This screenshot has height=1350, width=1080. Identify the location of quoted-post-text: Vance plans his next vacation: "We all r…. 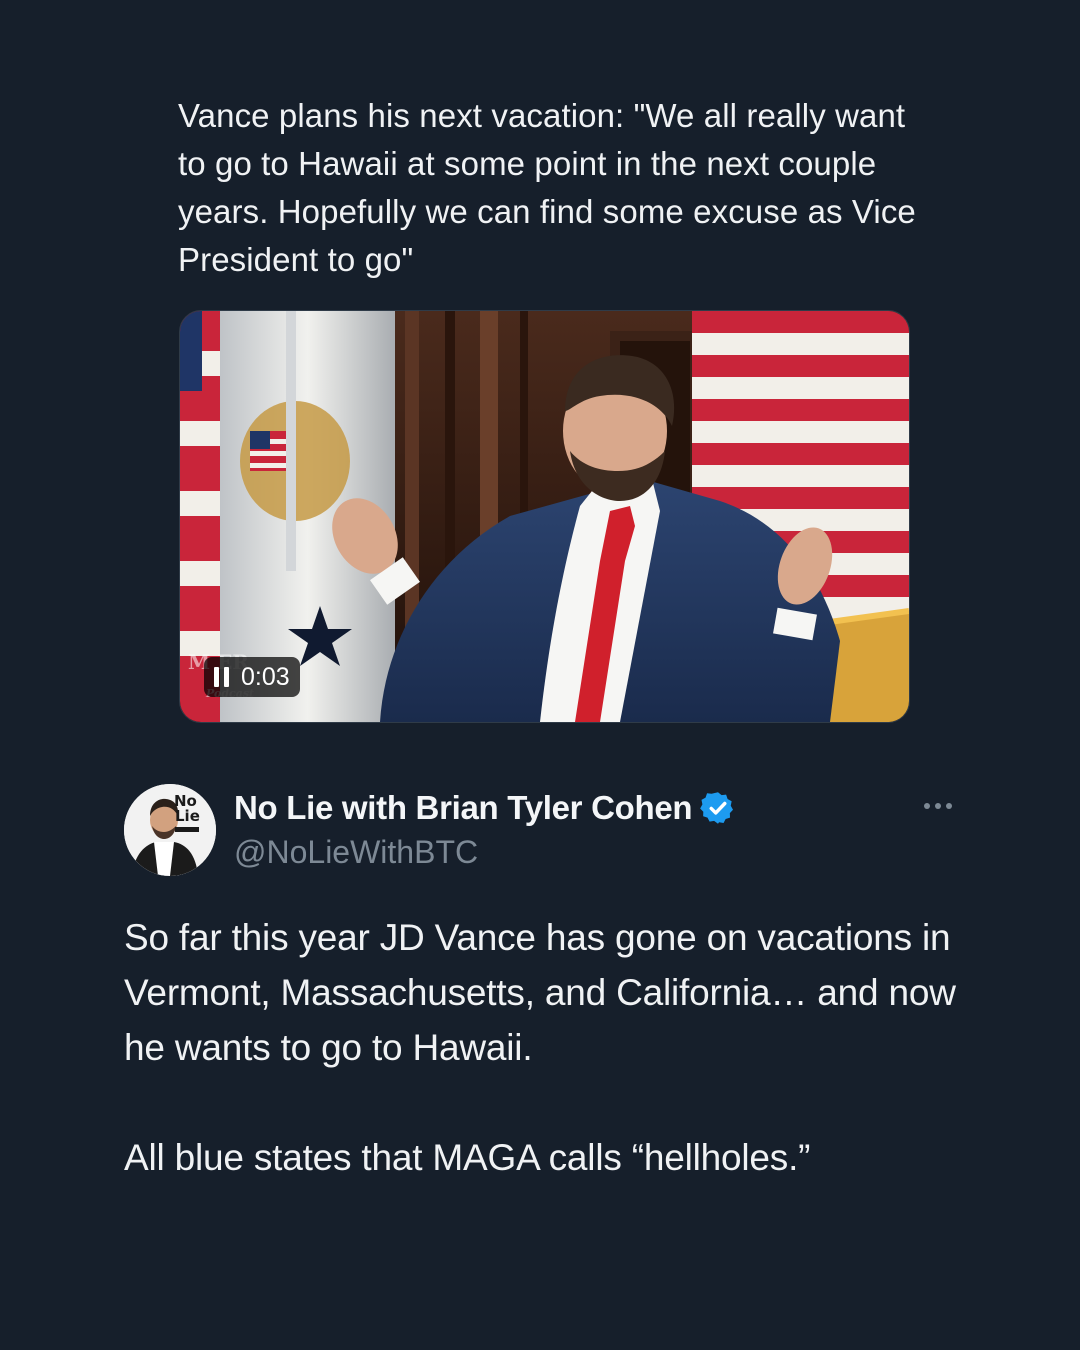
(547, 187).